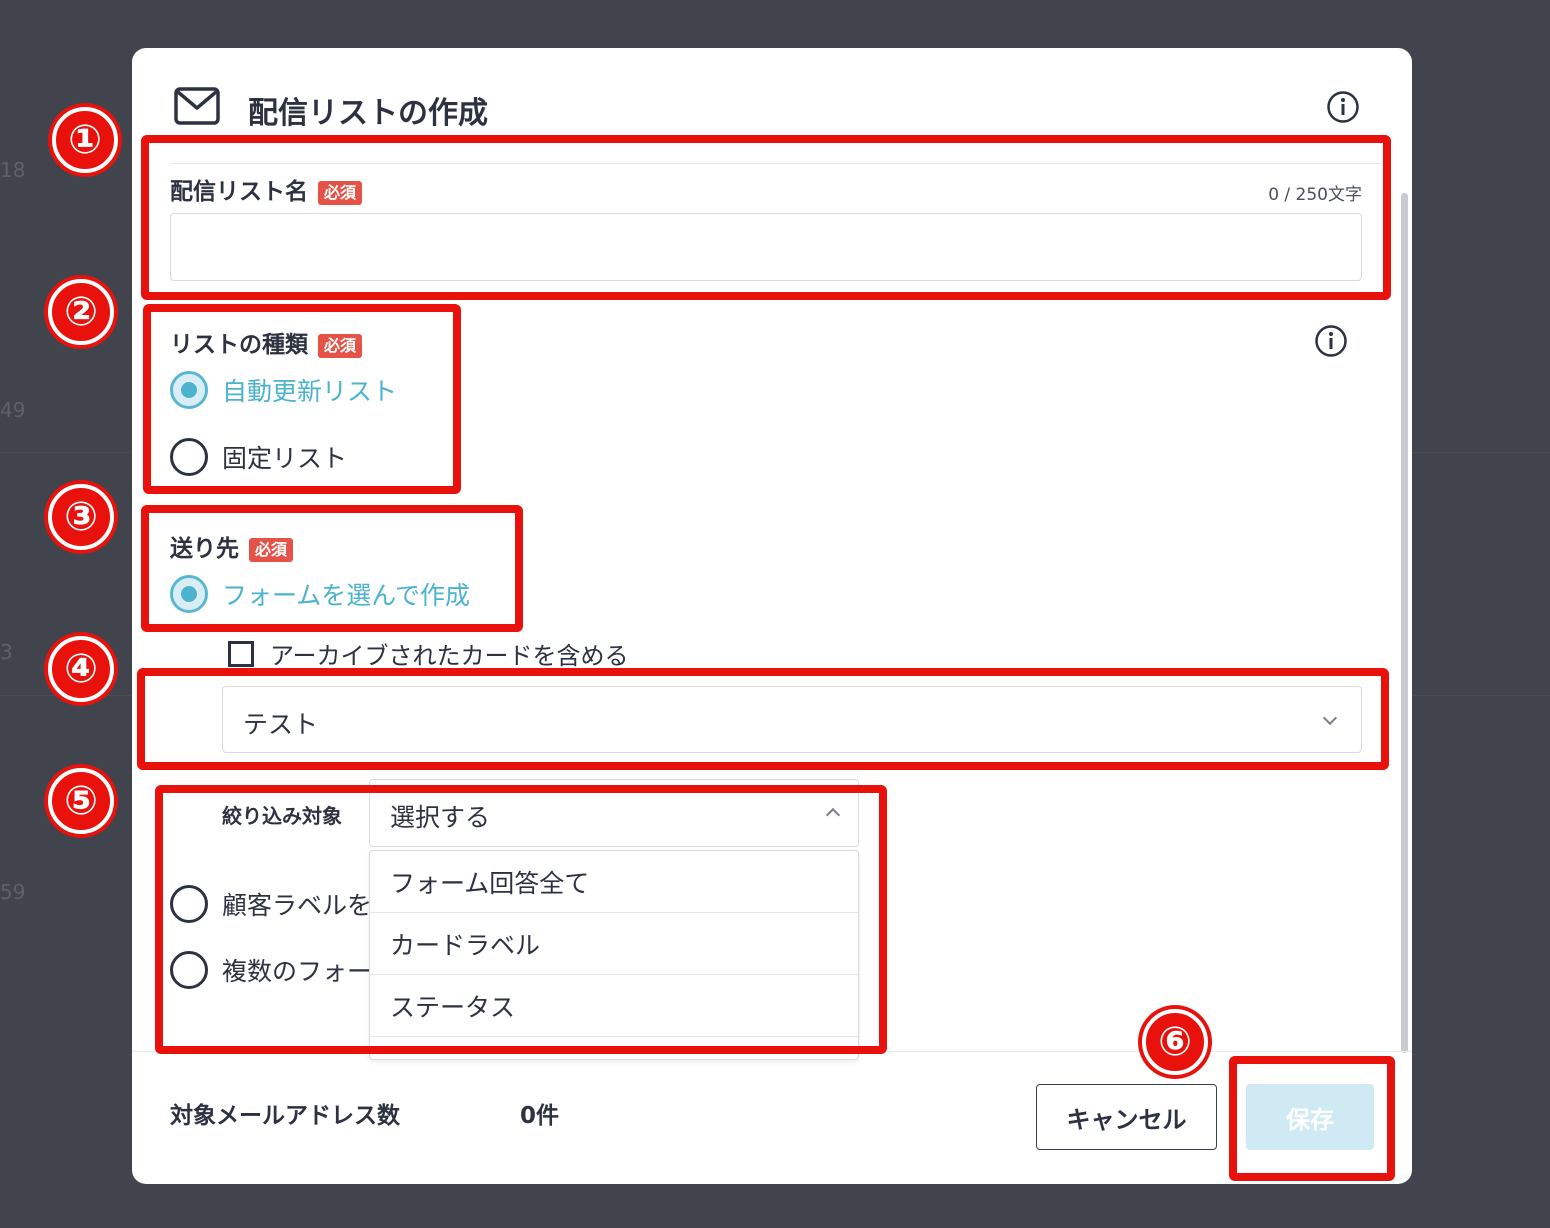 The image size is (1550, 1228). I want to click on background-row-number: 18, so click(13, 170).